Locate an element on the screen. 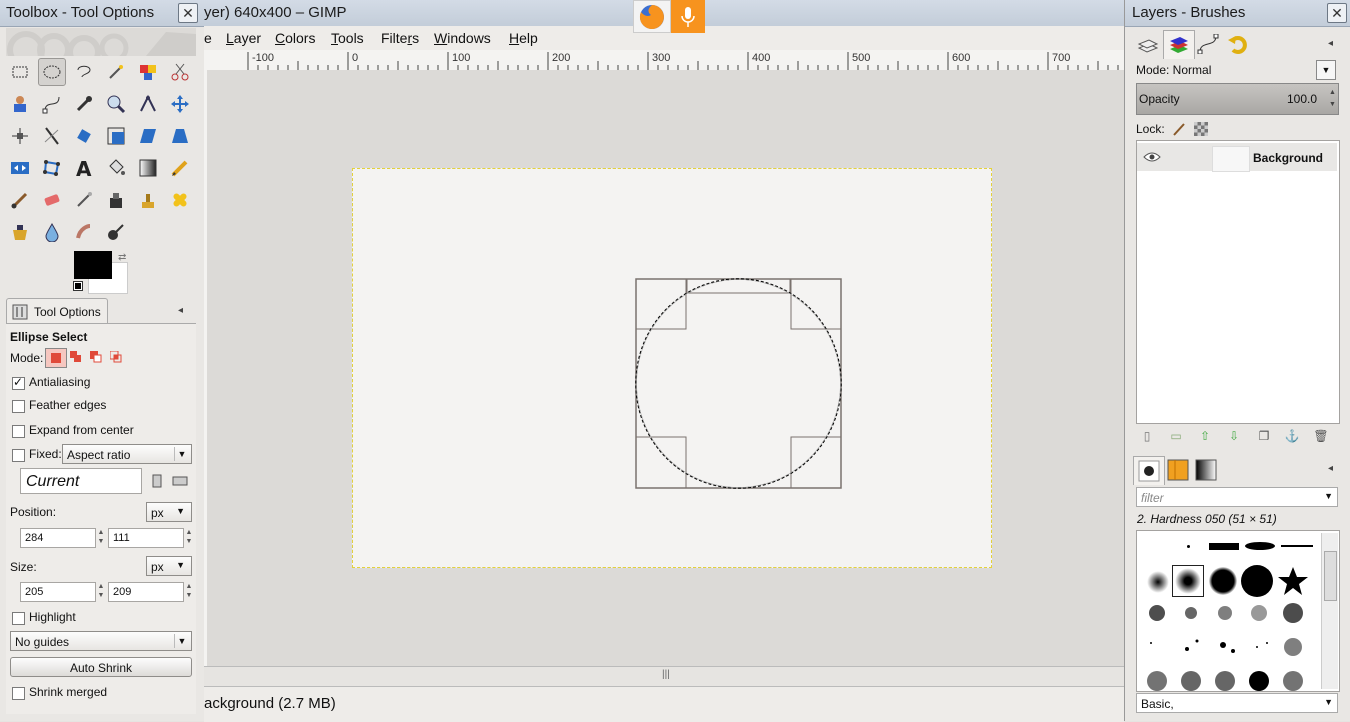 This screenshot has width=1350, height=722. tab-paths is located at coordinates (1208, 44).